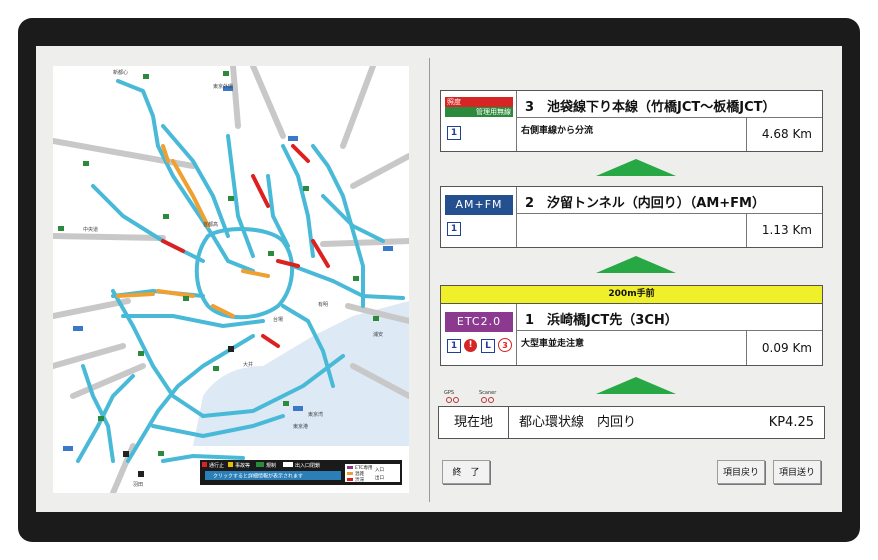 The height and width of the screenshot is (560, 878). Describe the element at coordinates (258, 476) in the screenshot. I see `svg-text: クリックすると詳細情報が表示されます` at that location.